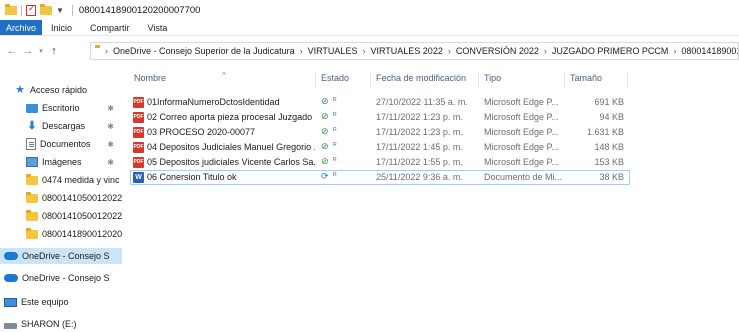 Image resolution: width=739 pixels, height=332 pixels. I want to click on column-header-type: Tipo, so click(522, 80).